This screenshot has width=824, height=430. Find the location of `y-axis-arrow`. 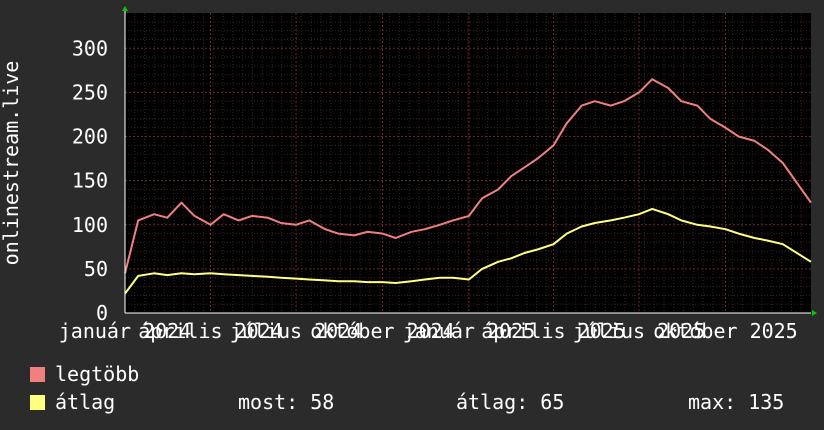

y-axis-arrow is located at coordinates (125, 8).